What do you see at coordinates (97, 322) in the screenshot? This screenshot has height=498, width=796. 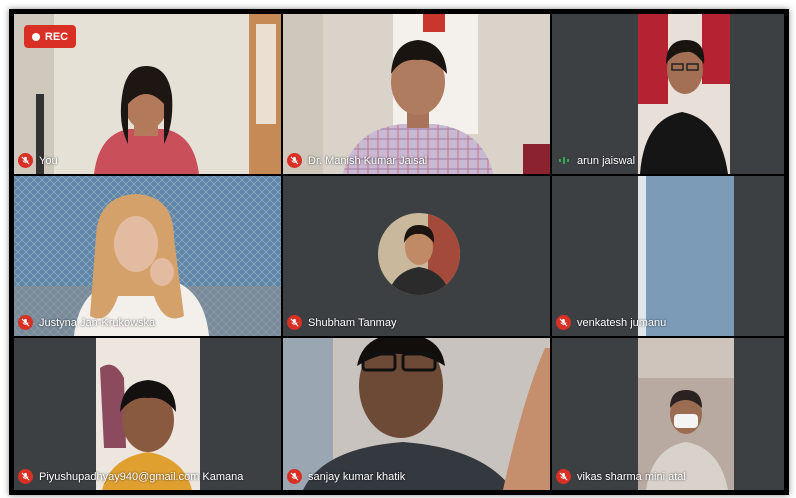 I see `participant-name: Justyna Jan-Krukowska` at bounding box center [97, 322].